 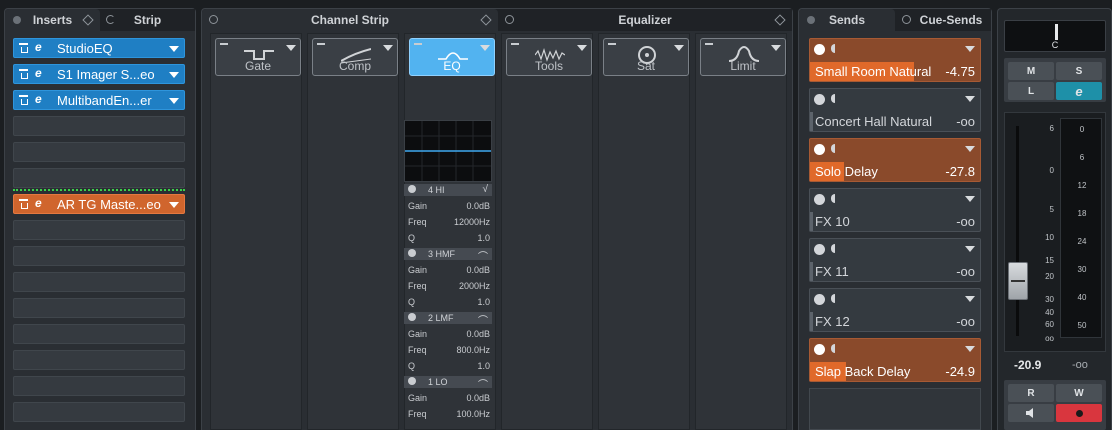 I want to click on send-level-value: -24.9, so click(x=960, y=371).